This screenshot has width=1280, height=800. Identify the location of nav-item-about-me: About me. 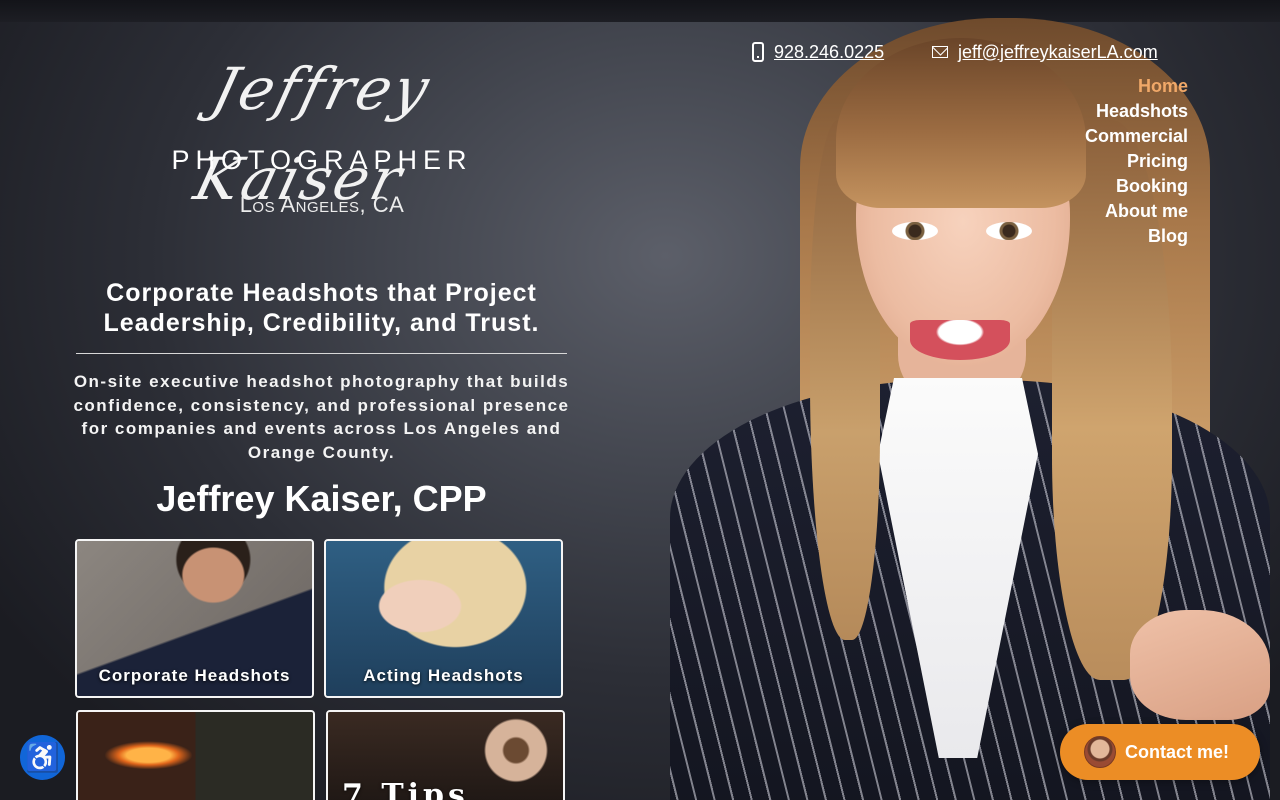
(1146, 211).